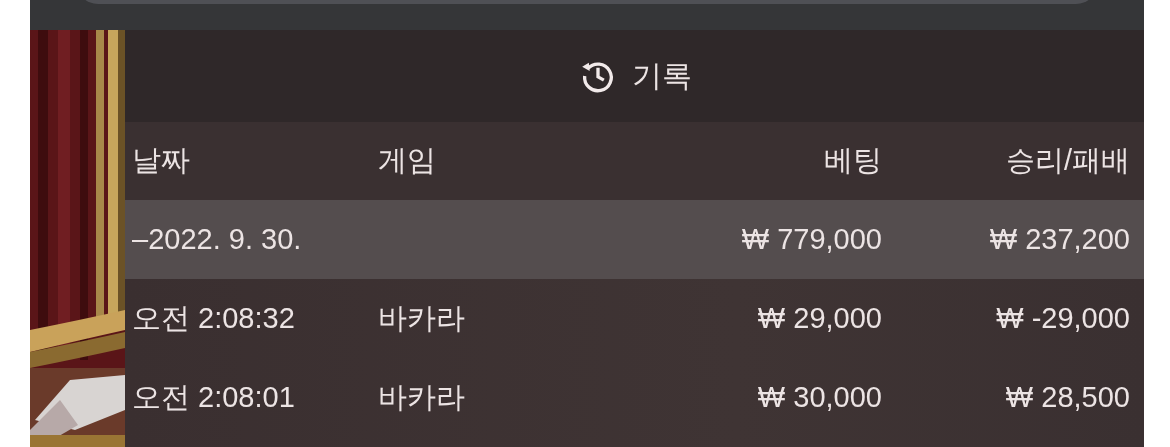  What do you see at coordinates (1059, 239) in the screenshot?
I see `table-cell-text: ₩ 237,200` at bounding box center [1059, 239].